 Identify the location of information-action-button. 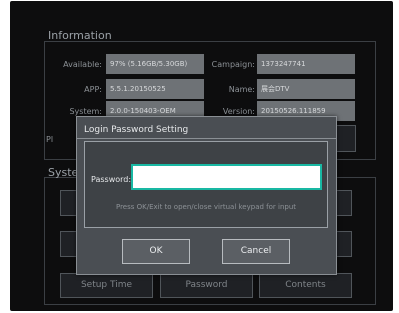
(346, 138).